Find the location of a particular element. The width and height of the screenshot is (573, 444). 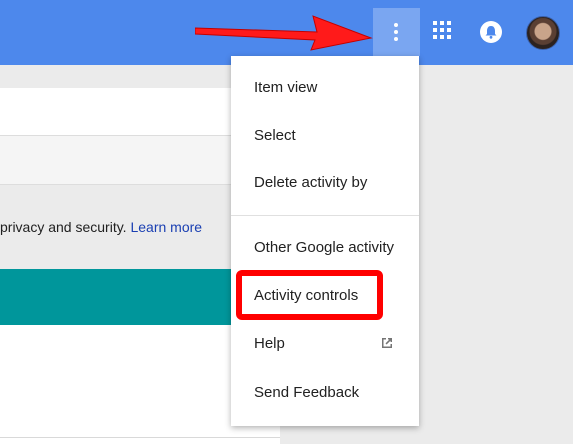

menu-item-select: Select is located at coordinates (275, 135).